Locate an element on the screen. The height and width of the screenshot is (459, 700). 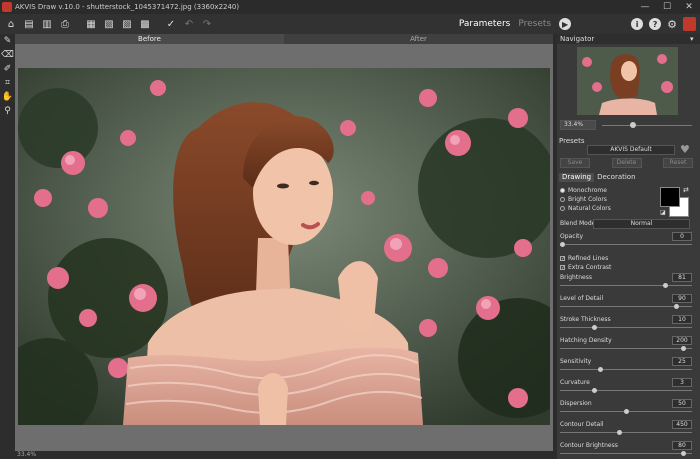
radio-label-bright: Bright Colors is located at coordinates (587, 199).